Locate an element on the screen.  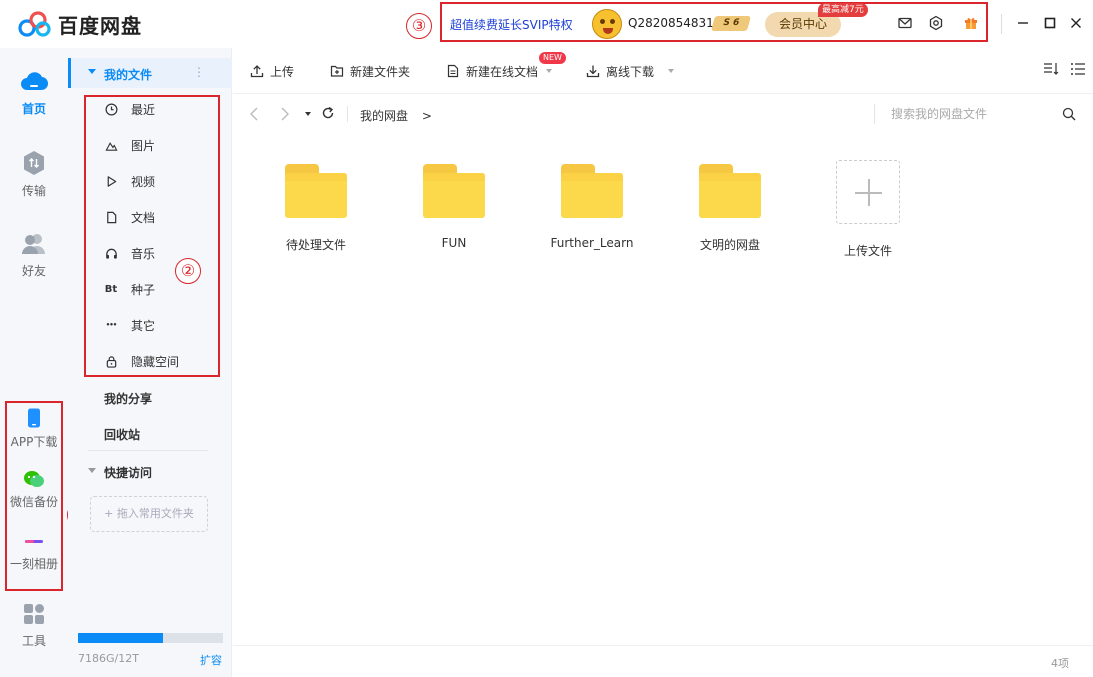
file-item-folder: 待处理文件 is located at coordinates (316, 206).